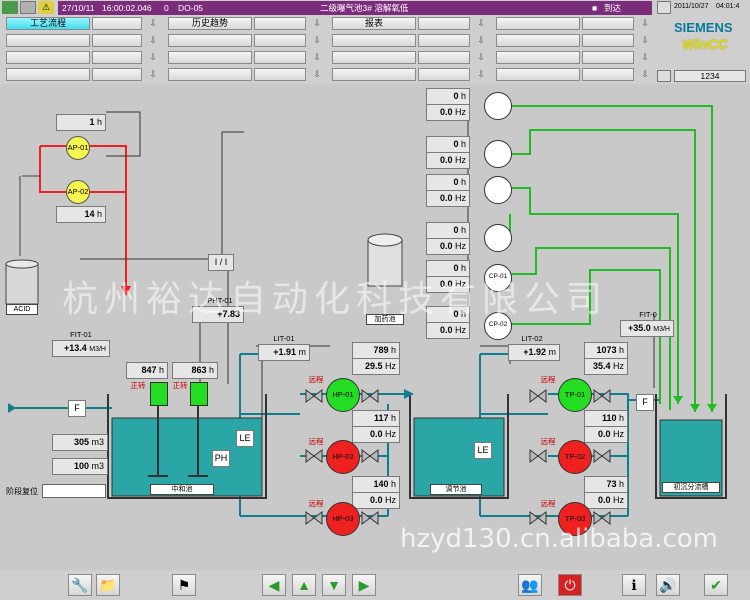  Describe the element at coordinates (530, 585) in the screenshot. I see `users-icon: 👥` at that location.